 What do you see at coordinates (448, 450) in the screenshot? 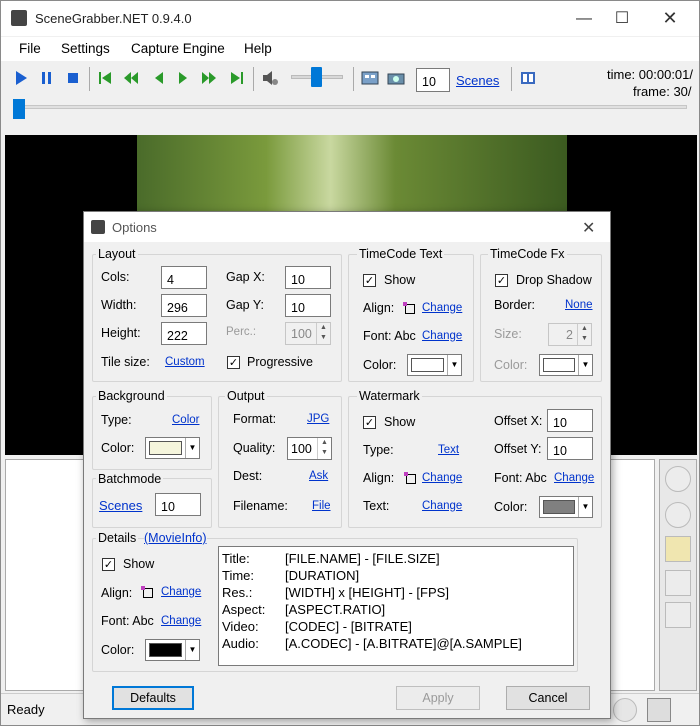
I see `watermark-type-text-link: Text` at bounding box center [448, 450].